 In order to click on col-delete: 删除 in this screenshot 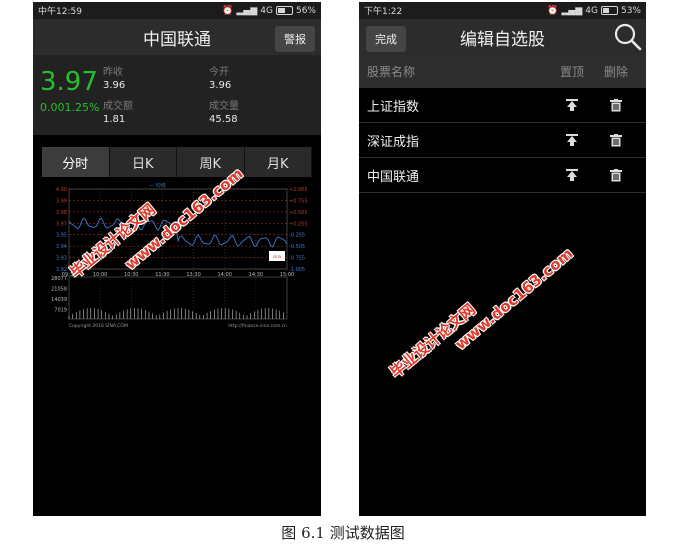, I will do `click(615, 72)`.